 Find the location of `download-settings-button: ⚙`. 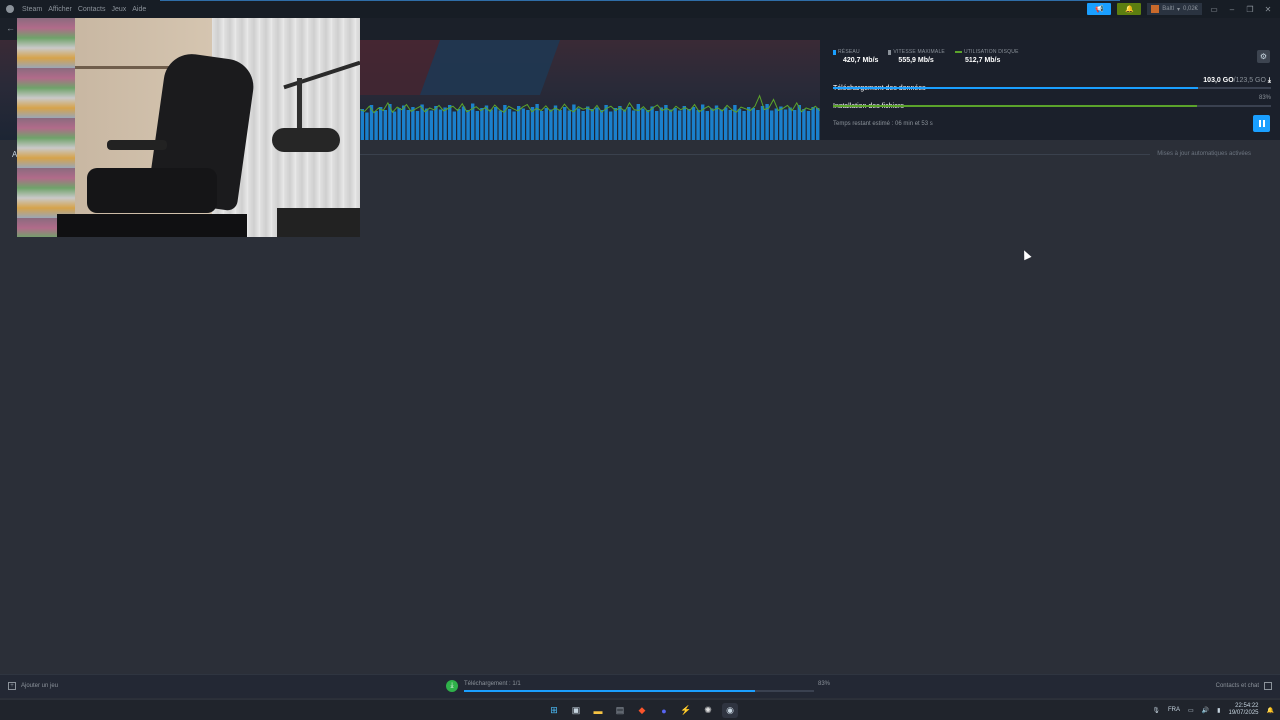

download-settings-button: ⚙ is located at coordinates (1263, 56).